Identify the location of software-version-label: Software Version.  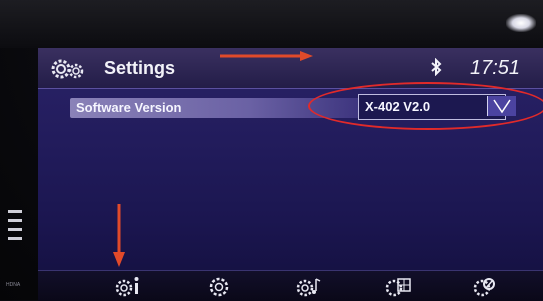
(129, 107).